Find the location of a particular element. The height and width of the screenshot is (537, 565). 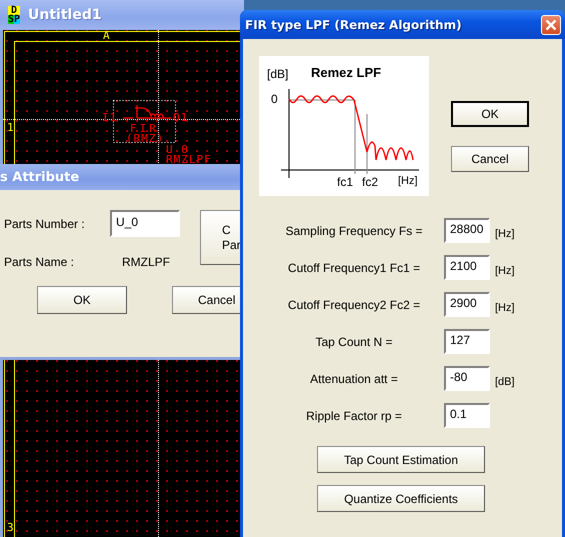

unit-label: [dB] is located at coordinates (505, 382).